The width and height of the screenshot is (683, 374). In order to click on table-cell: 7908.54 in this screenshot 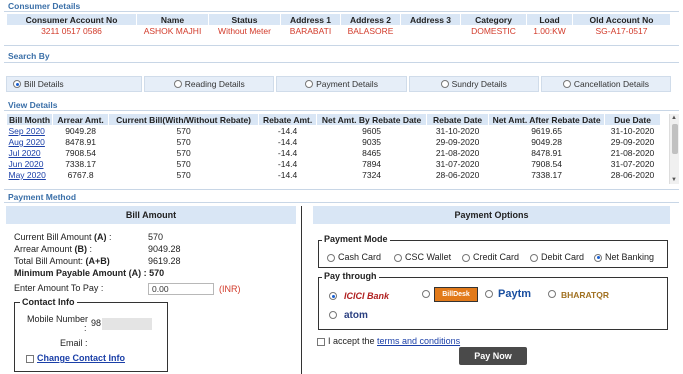, I will do `click(546, 164)`.